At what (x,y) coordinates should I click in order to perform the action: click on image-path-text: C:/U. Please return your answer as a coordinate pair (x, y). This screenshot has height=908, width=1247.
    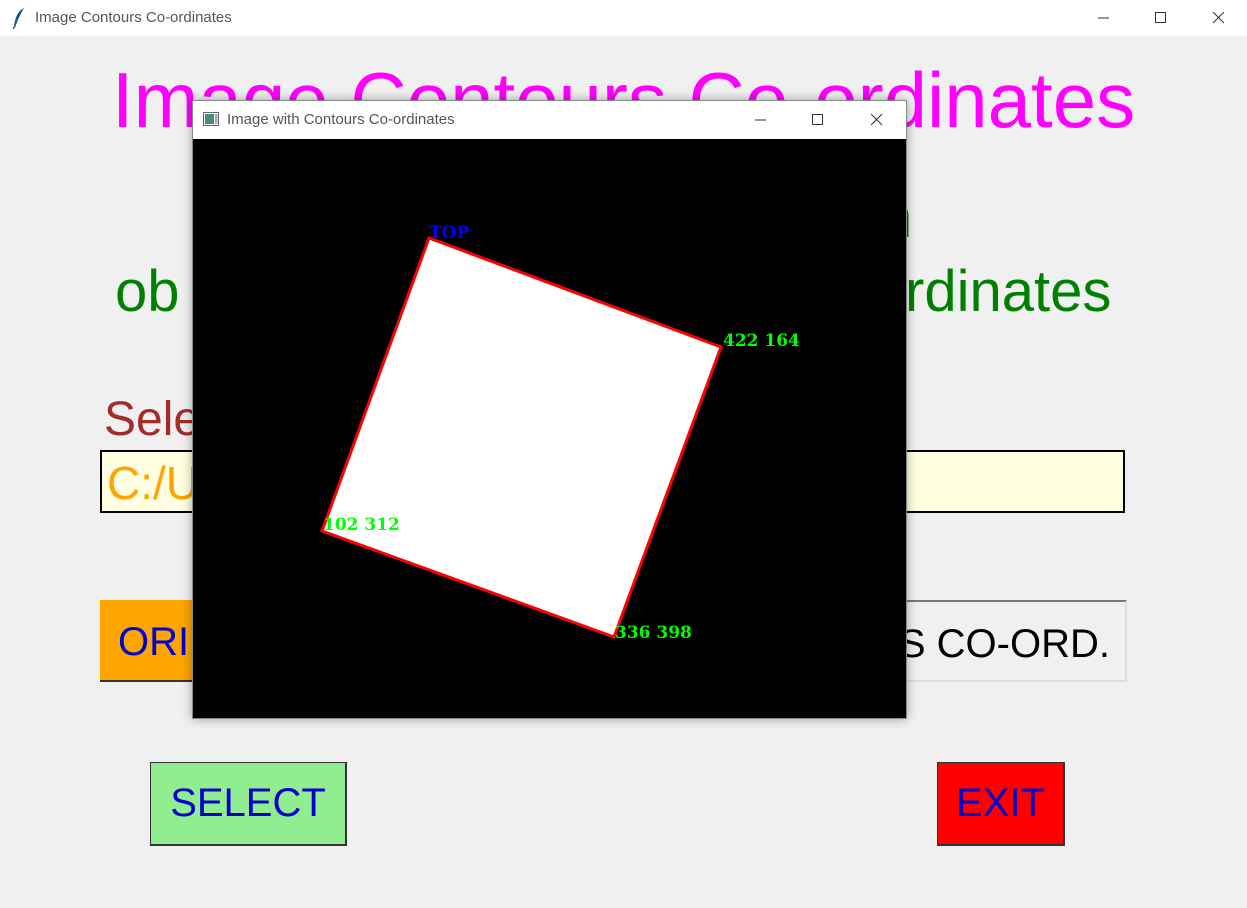
    Looking at the image, I should click on (153, 483).